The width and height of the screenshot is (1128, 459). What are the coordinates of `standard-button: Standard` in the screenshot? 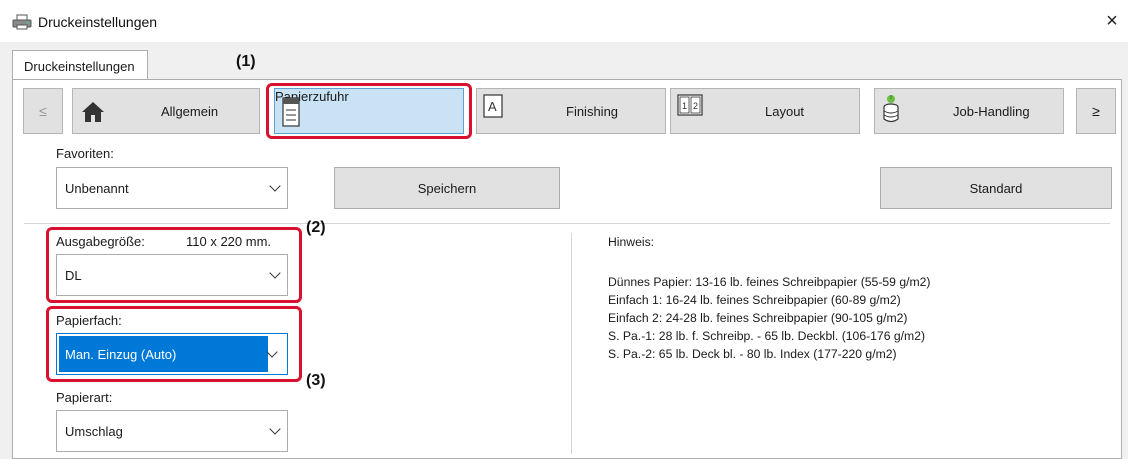 It's located at (996, 188).